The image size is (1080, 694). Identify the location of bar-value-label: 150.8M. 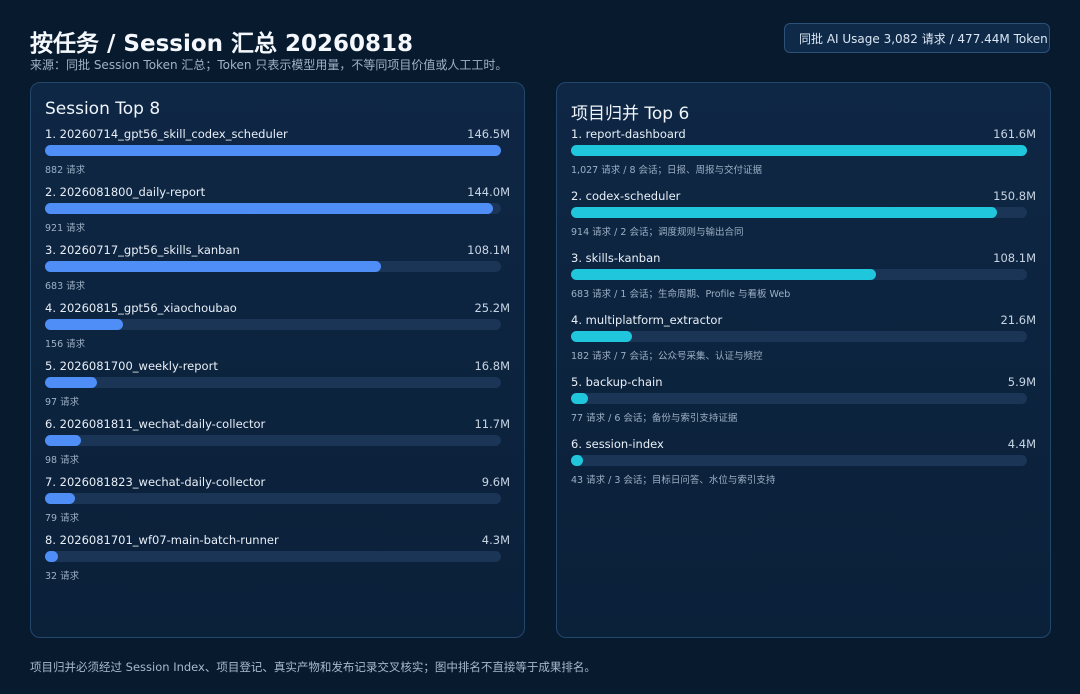
(1014, 196).